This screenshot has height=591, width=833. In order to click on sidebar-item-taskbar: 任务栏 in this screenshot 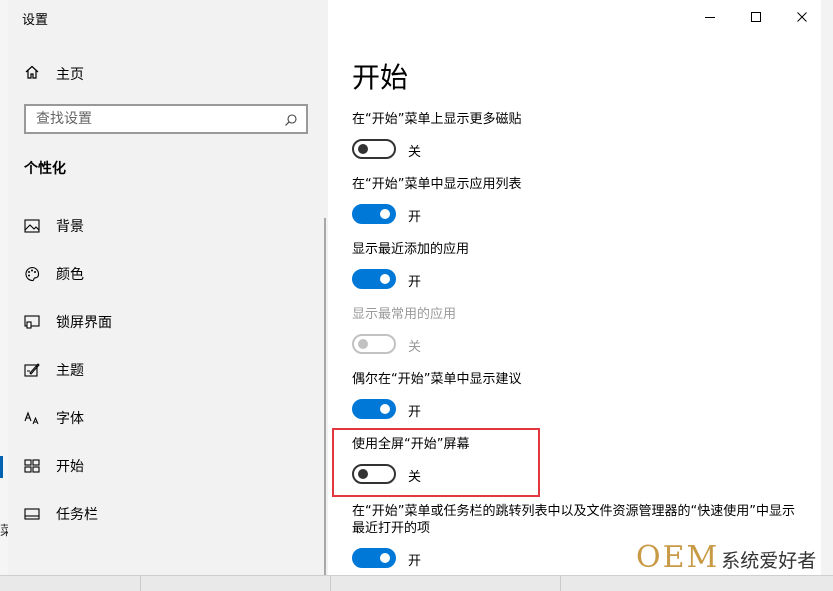, I will do `click(61, 514)`.